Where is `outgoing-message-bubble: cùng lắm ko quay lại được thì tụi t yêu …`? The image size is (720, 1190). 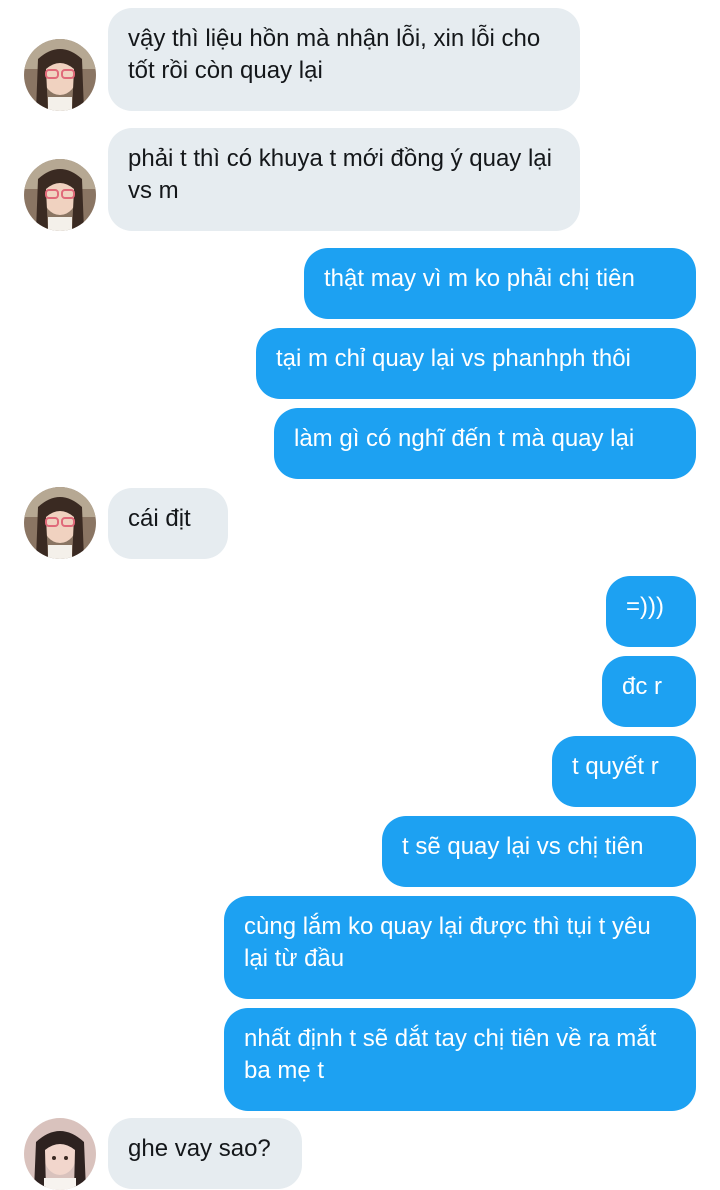 outgoing-message-bubble: cùng lắm ko quay lại được thì tụi t yêu … is located at coordinates (460, 947).